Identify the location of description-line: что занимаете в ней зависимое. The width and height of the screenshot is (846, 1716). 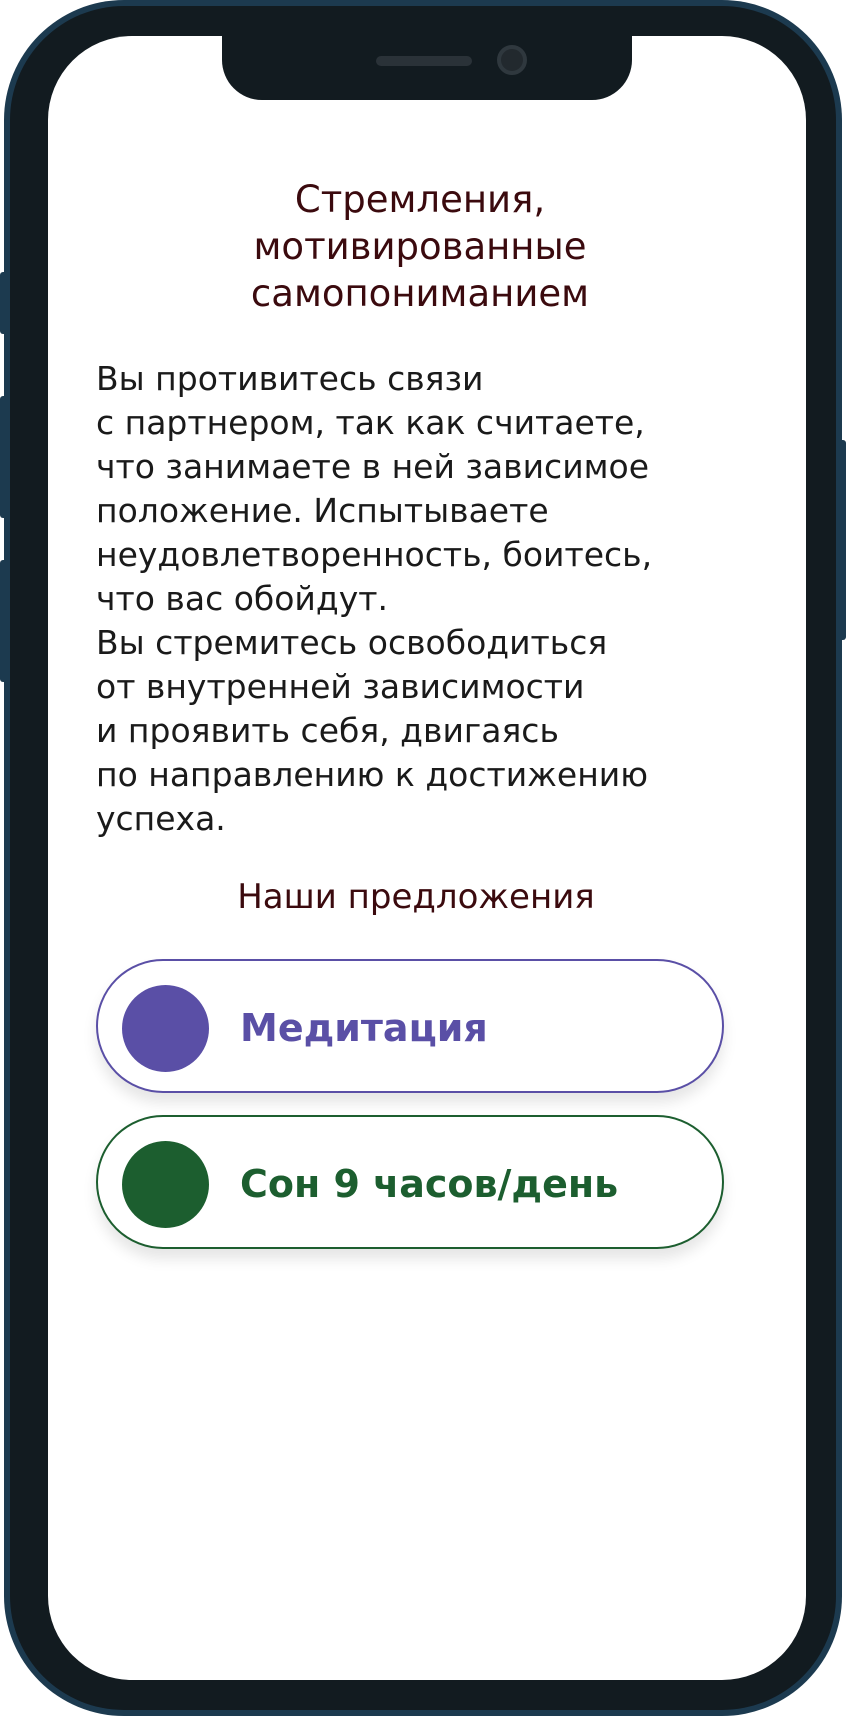
(373, 466).